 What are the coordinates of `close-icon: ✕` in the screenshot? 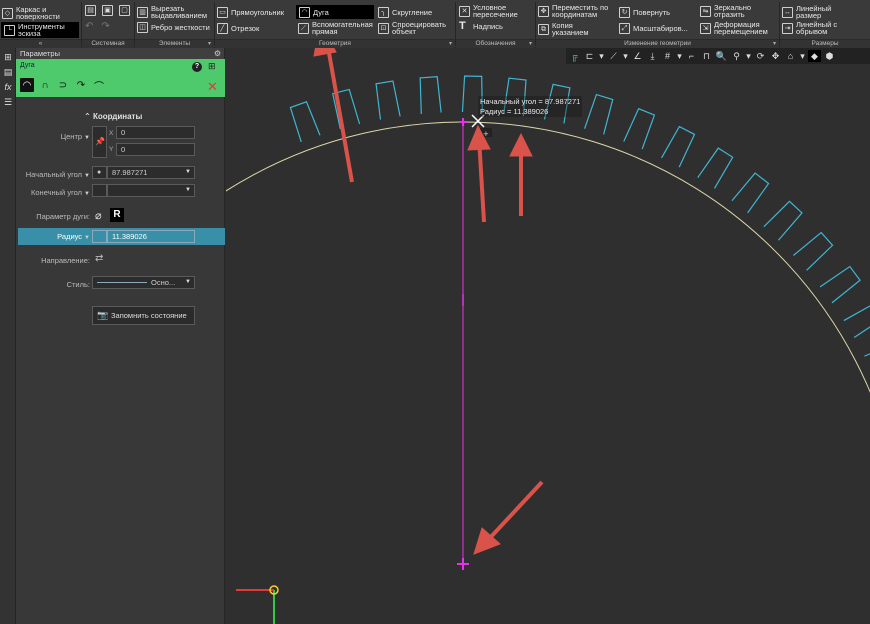 It's located at (212, 87).